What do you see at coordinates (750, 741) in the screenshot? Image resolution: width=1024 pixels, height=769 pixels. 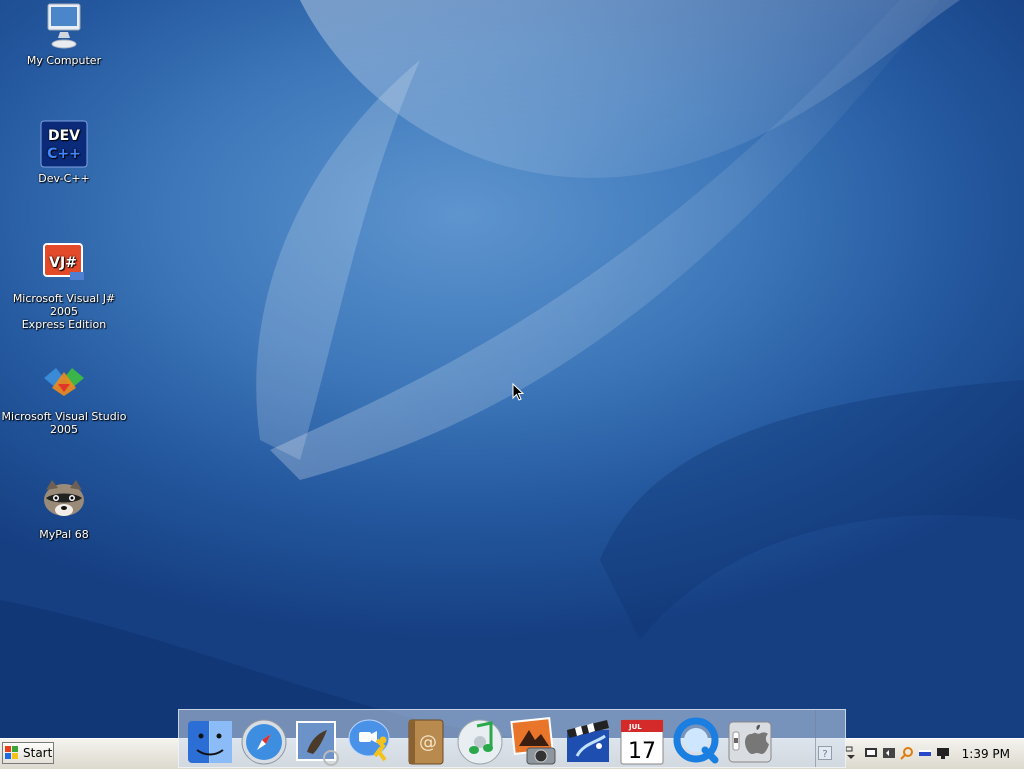 I see `system-preferences-icon` at bounding box center [750, 741].